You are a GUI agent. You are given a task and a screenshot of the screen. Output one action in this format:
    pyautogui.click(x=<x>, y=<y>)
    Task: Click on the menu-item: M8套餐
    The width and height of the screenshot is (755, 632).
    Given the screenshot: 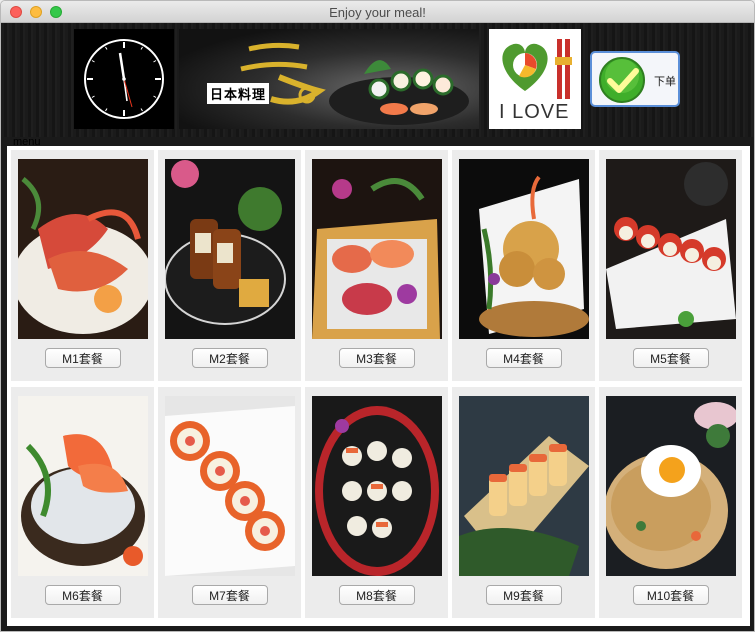 What is the action you would take?
    pyautogui.click(x=376, y=502)
    